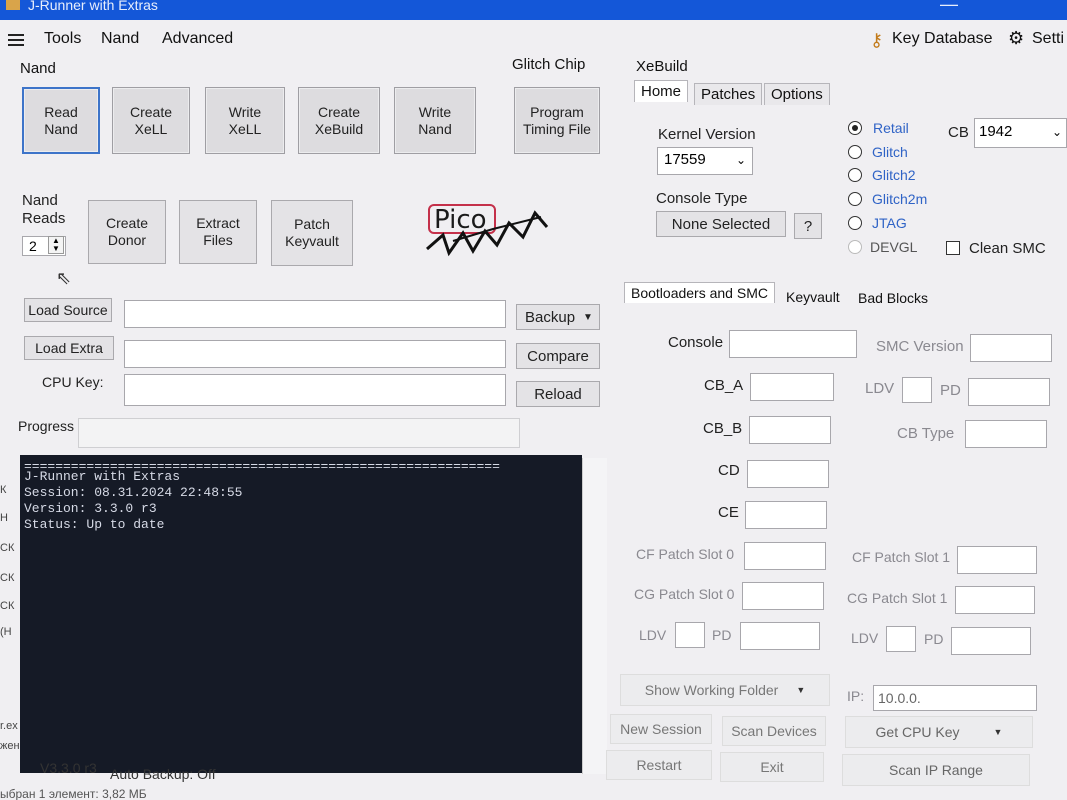 The height and width of the screenshot is (800, 1067). What do you see at coordinates (120, 39) in the screenshot?
I see `menu-nand: Nand` at bounding box center [120, 39].